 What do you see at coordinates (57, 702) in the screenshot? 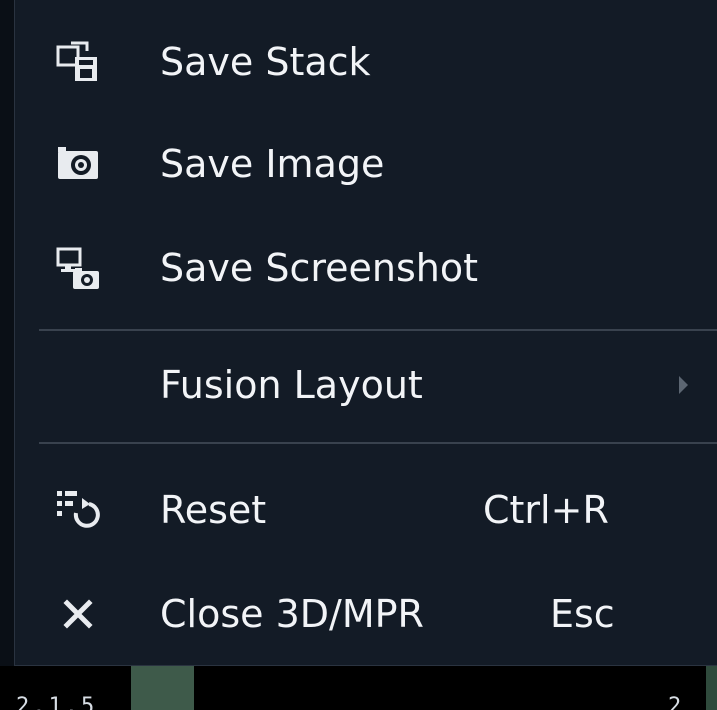
I see `background-text: 2.1.5` at bounding box center [57, 702].